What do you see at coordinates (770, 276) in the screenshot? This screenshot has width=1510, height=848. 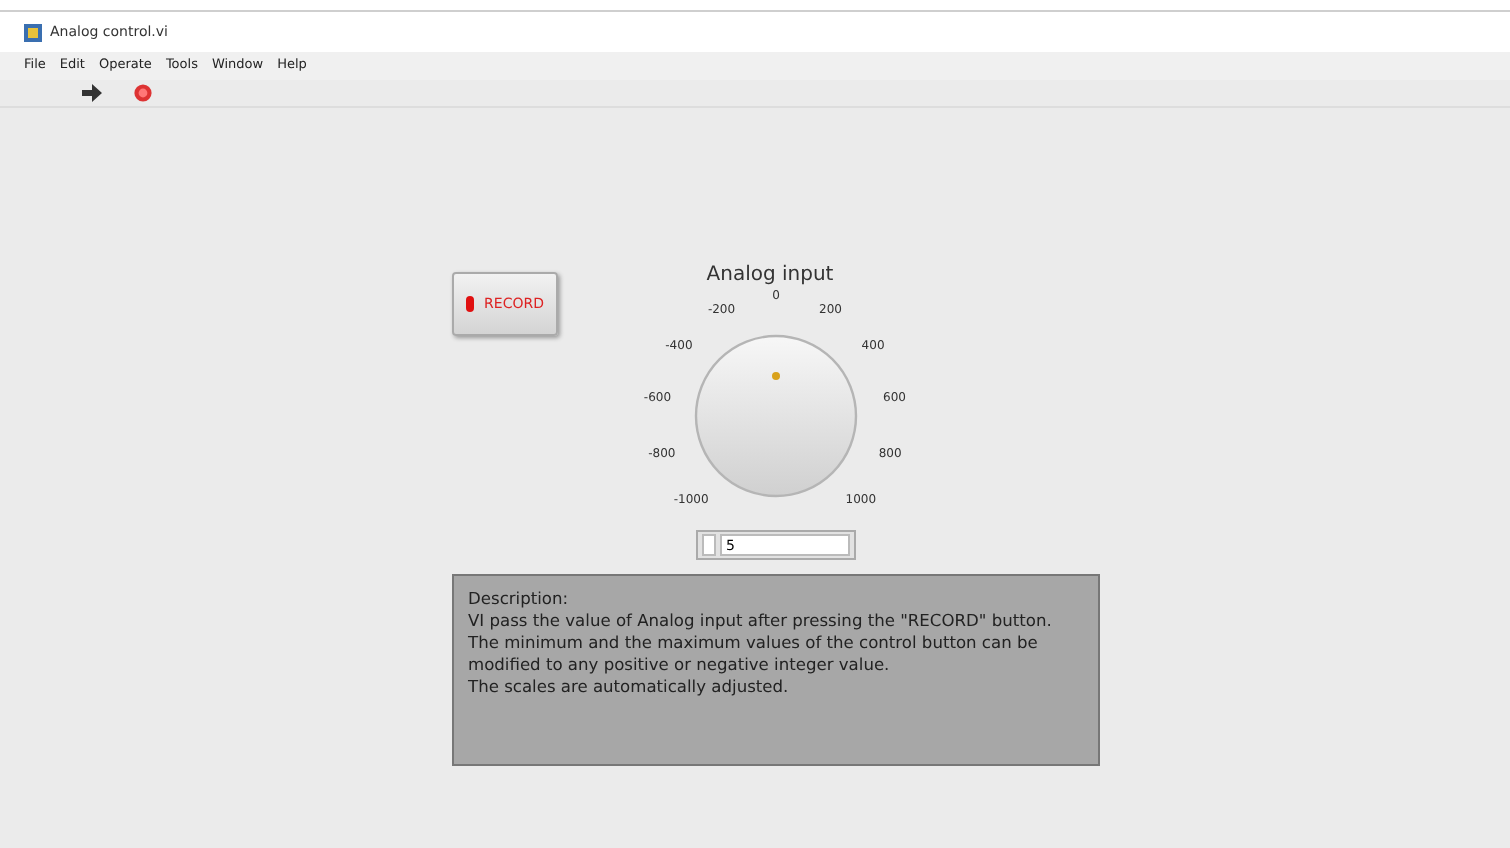 I see `knob-label: Analog input` at bounding box center [770, 276].